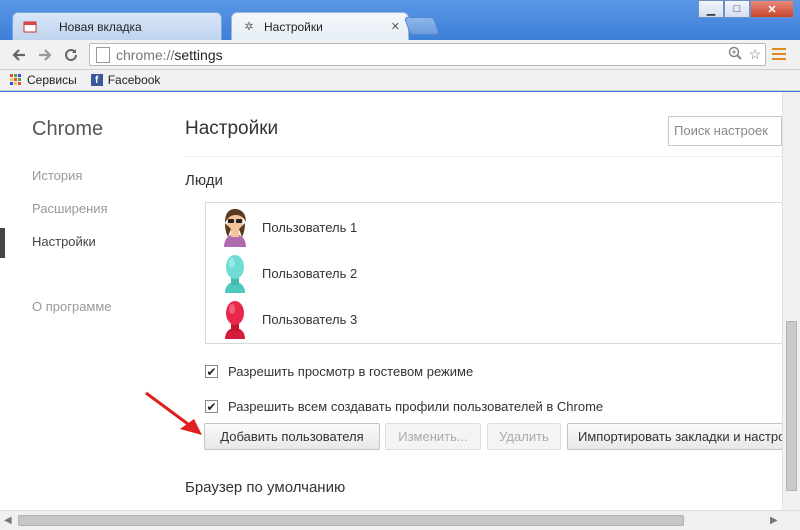 The image size is (800, 530). What do you see at coordinates (735, 54) in the screenshot?
I see `zoom-icon` at bounding box center [735, 54].